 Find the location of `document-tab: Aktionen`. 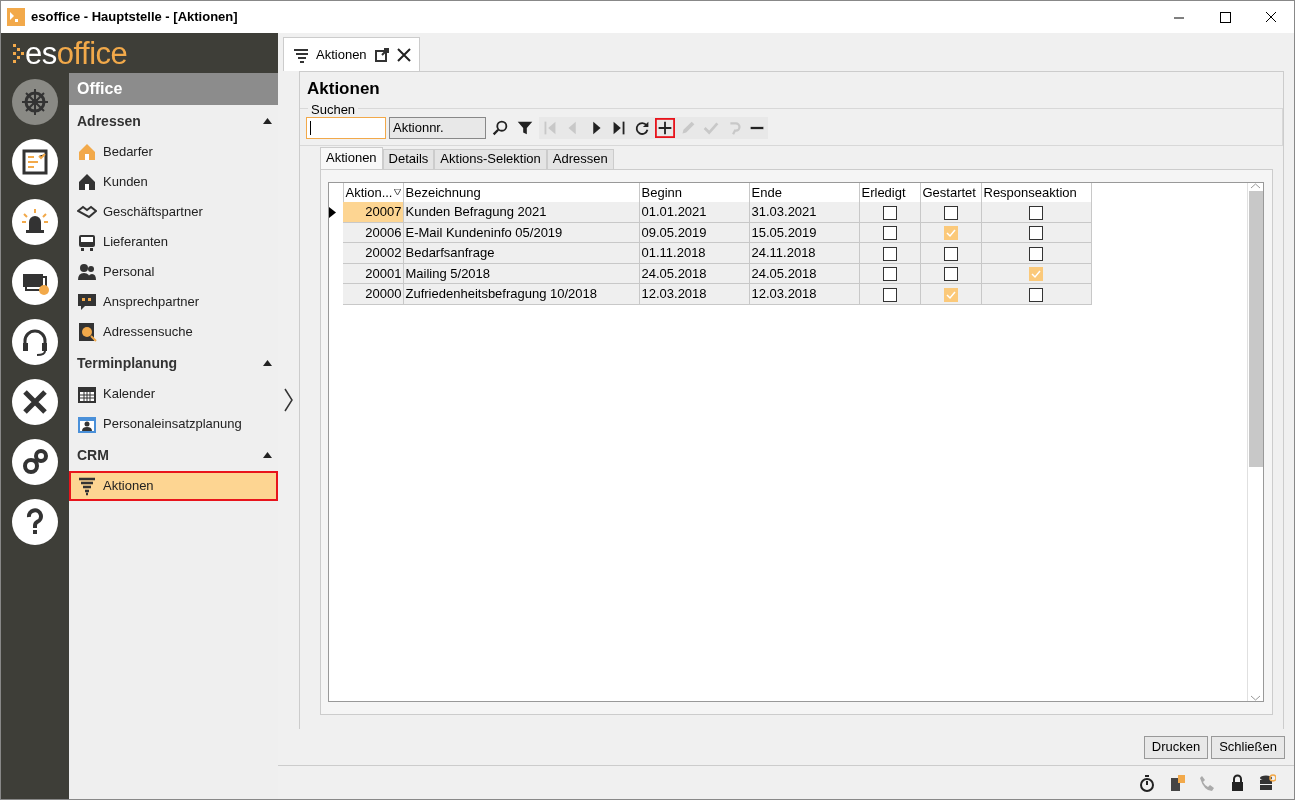

document-tab: Aktionen is located at coordinates (351, 54).